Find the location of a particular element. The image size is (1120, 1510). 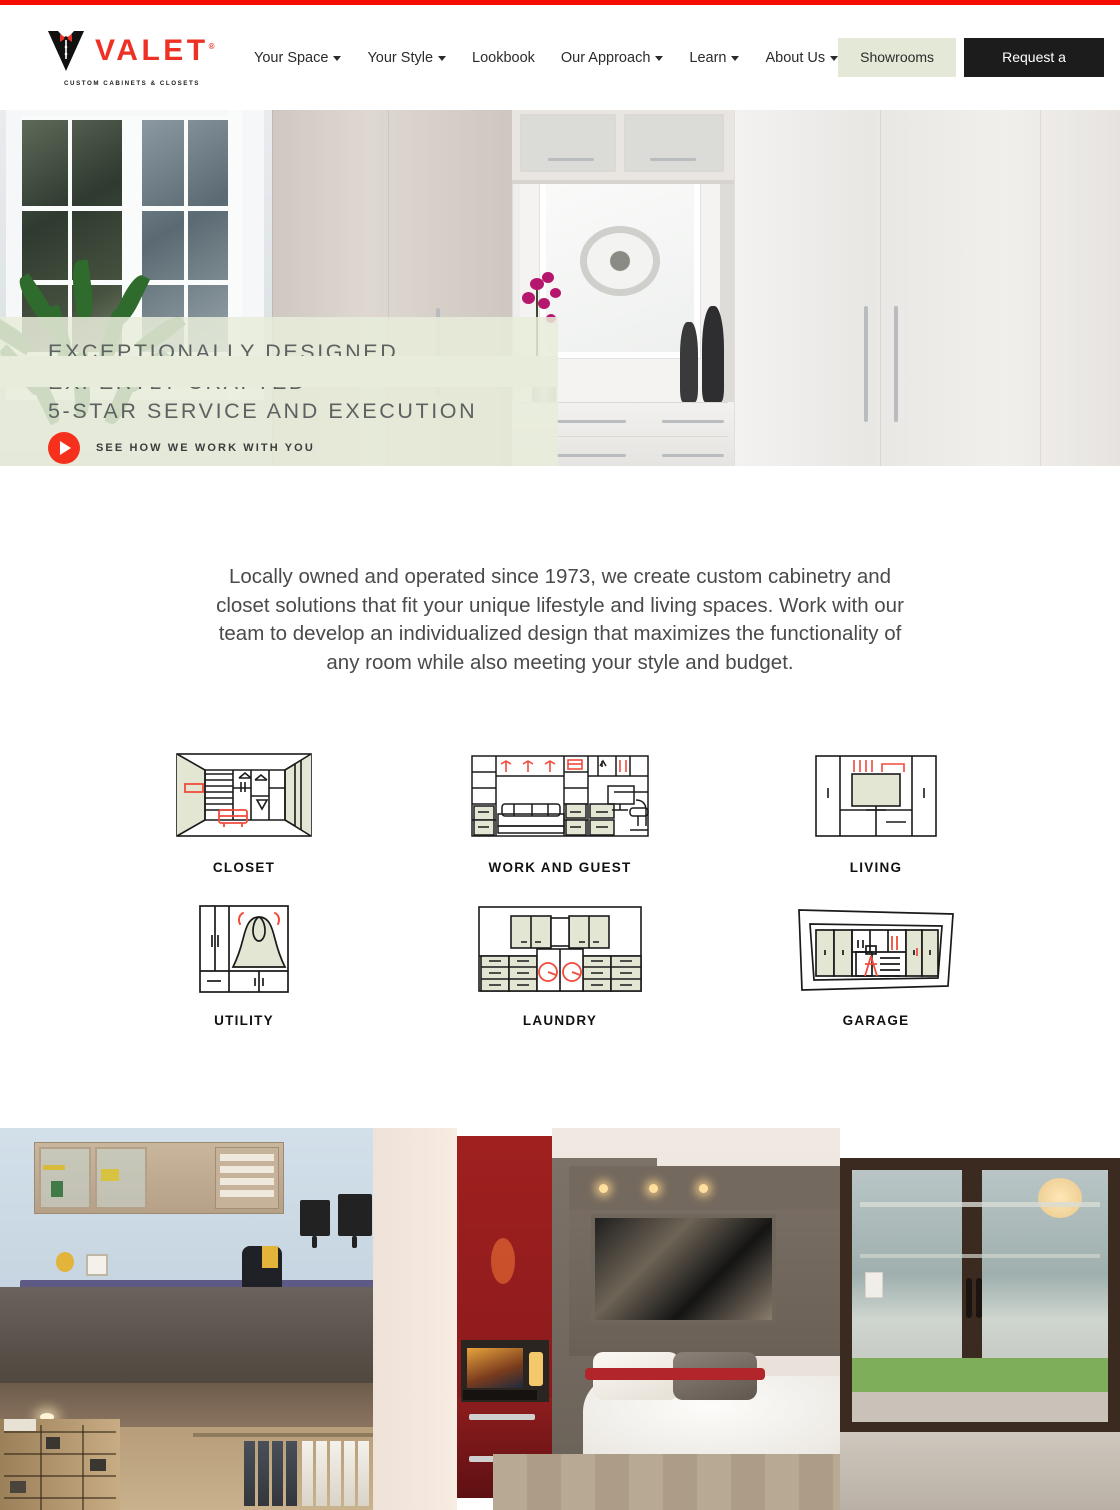

category-utility: UTILITY is located at coordinates (244, 964).